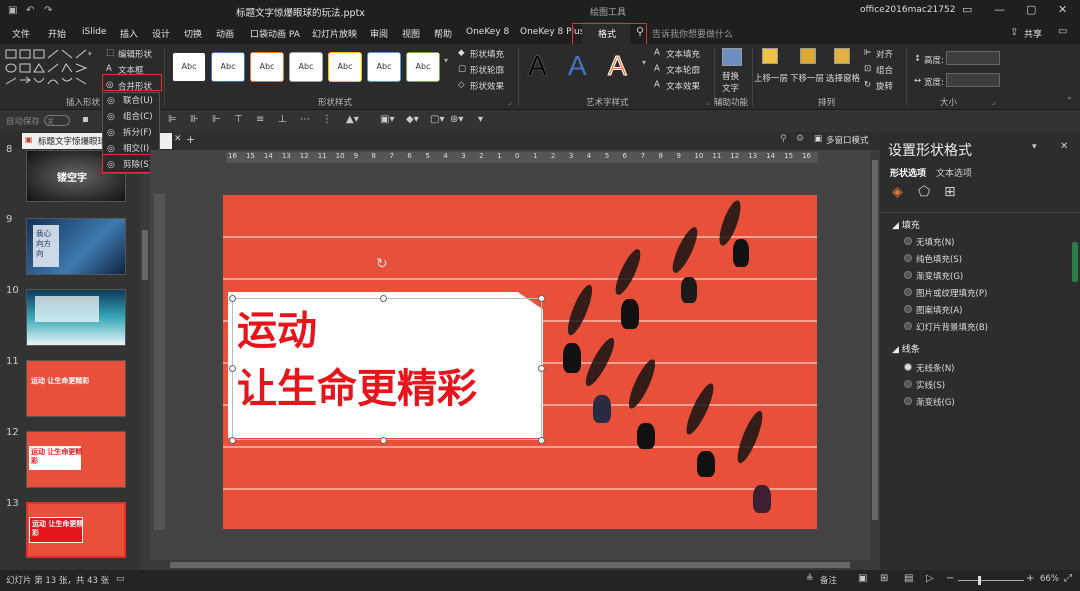 This screenshot has height=591, width=1080. Describe the element at coordinates (90, 54) in the screenshot. I see `gallery-more-icon: ▾` at that location.